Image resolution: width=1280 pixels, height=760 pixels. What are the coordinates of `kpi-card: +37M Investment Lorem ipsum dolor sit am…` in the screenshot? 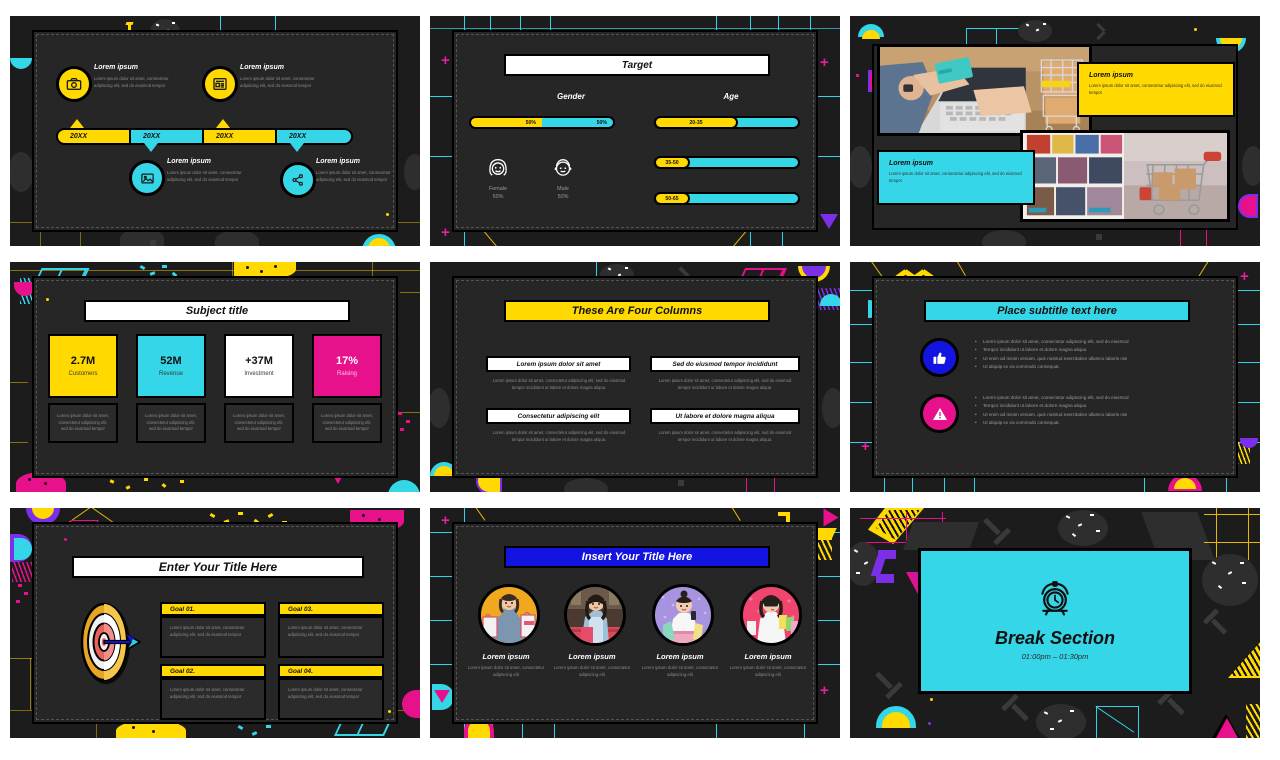 It's located at (259, 388).